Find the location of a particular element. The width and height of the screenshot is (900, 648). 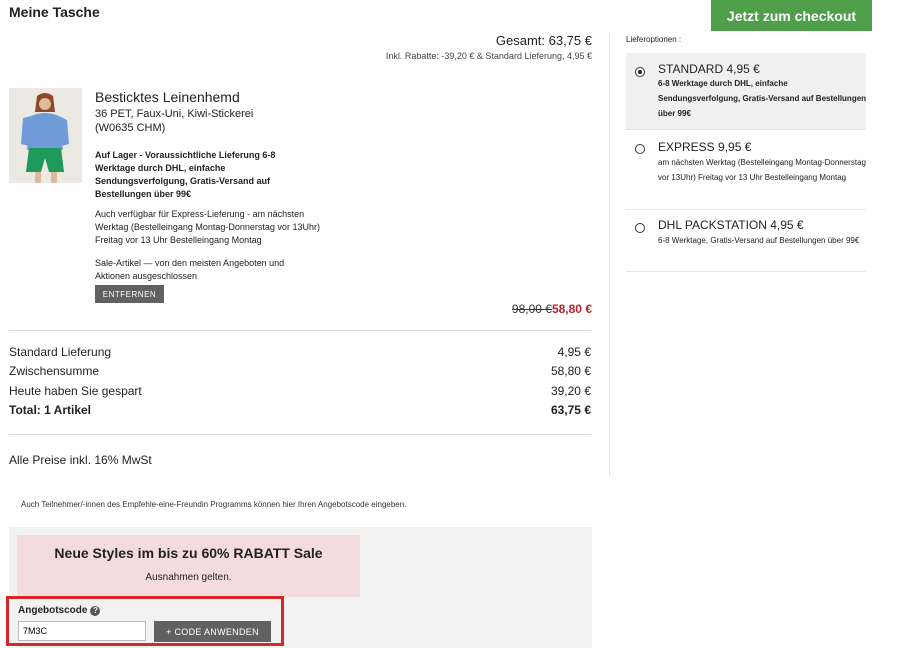

shipping-option-title: DHL PACKSTATION 4,95 € is located at coordinates (731, 225).